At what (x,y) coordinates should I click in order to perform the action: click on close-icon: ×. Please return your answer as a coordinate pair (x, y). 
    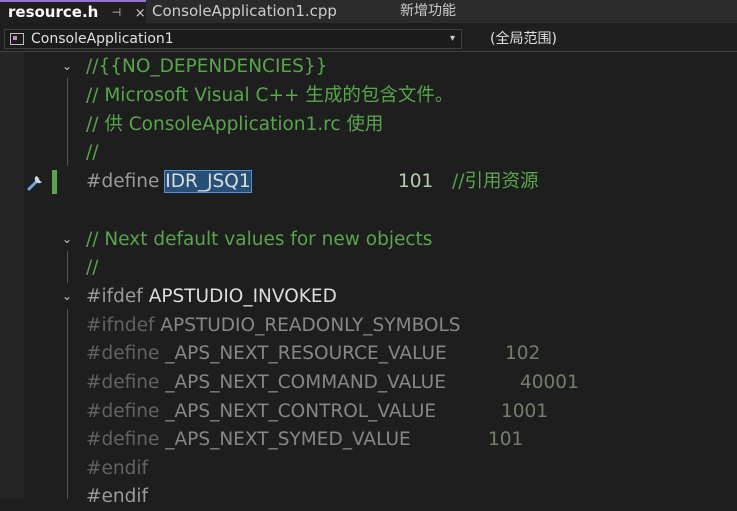
    Looking at the image, I should click on (140, 14).